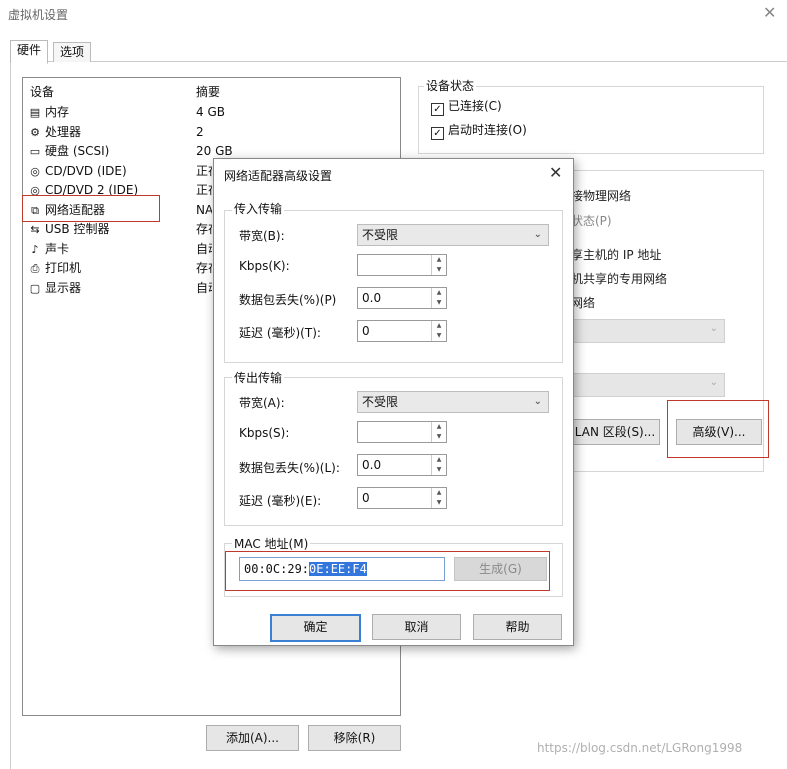  What do you see at coordinates (437, 133) in the screenshot?
I see `check-icon: ✓` at bounding box center [437, 133].